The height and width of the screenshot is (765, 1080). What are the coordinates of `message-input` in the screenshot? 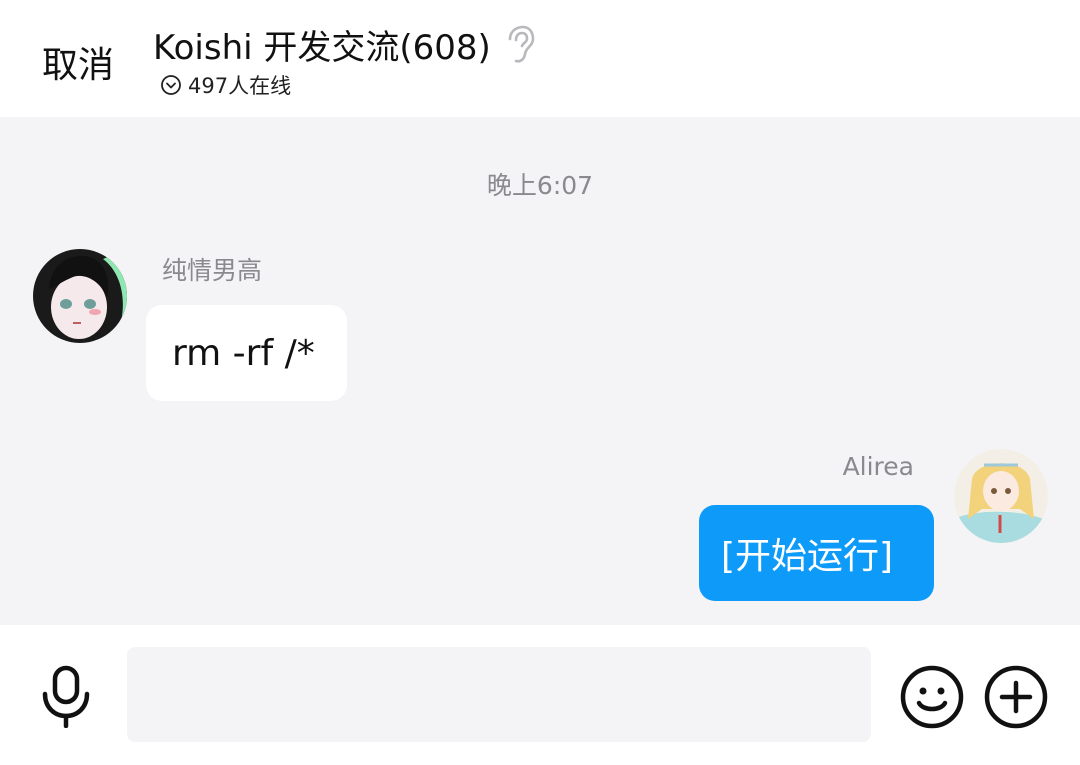 It's located at (499, 694).